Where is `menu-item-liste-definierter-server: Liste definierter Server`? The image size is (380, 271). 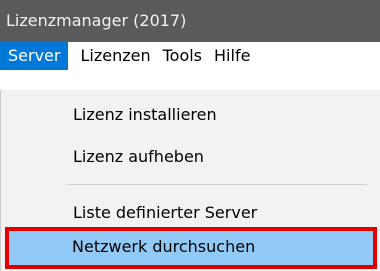 menu-item-liste-definierter-server: Liste definierter Server is located at coordinates (190, 213).